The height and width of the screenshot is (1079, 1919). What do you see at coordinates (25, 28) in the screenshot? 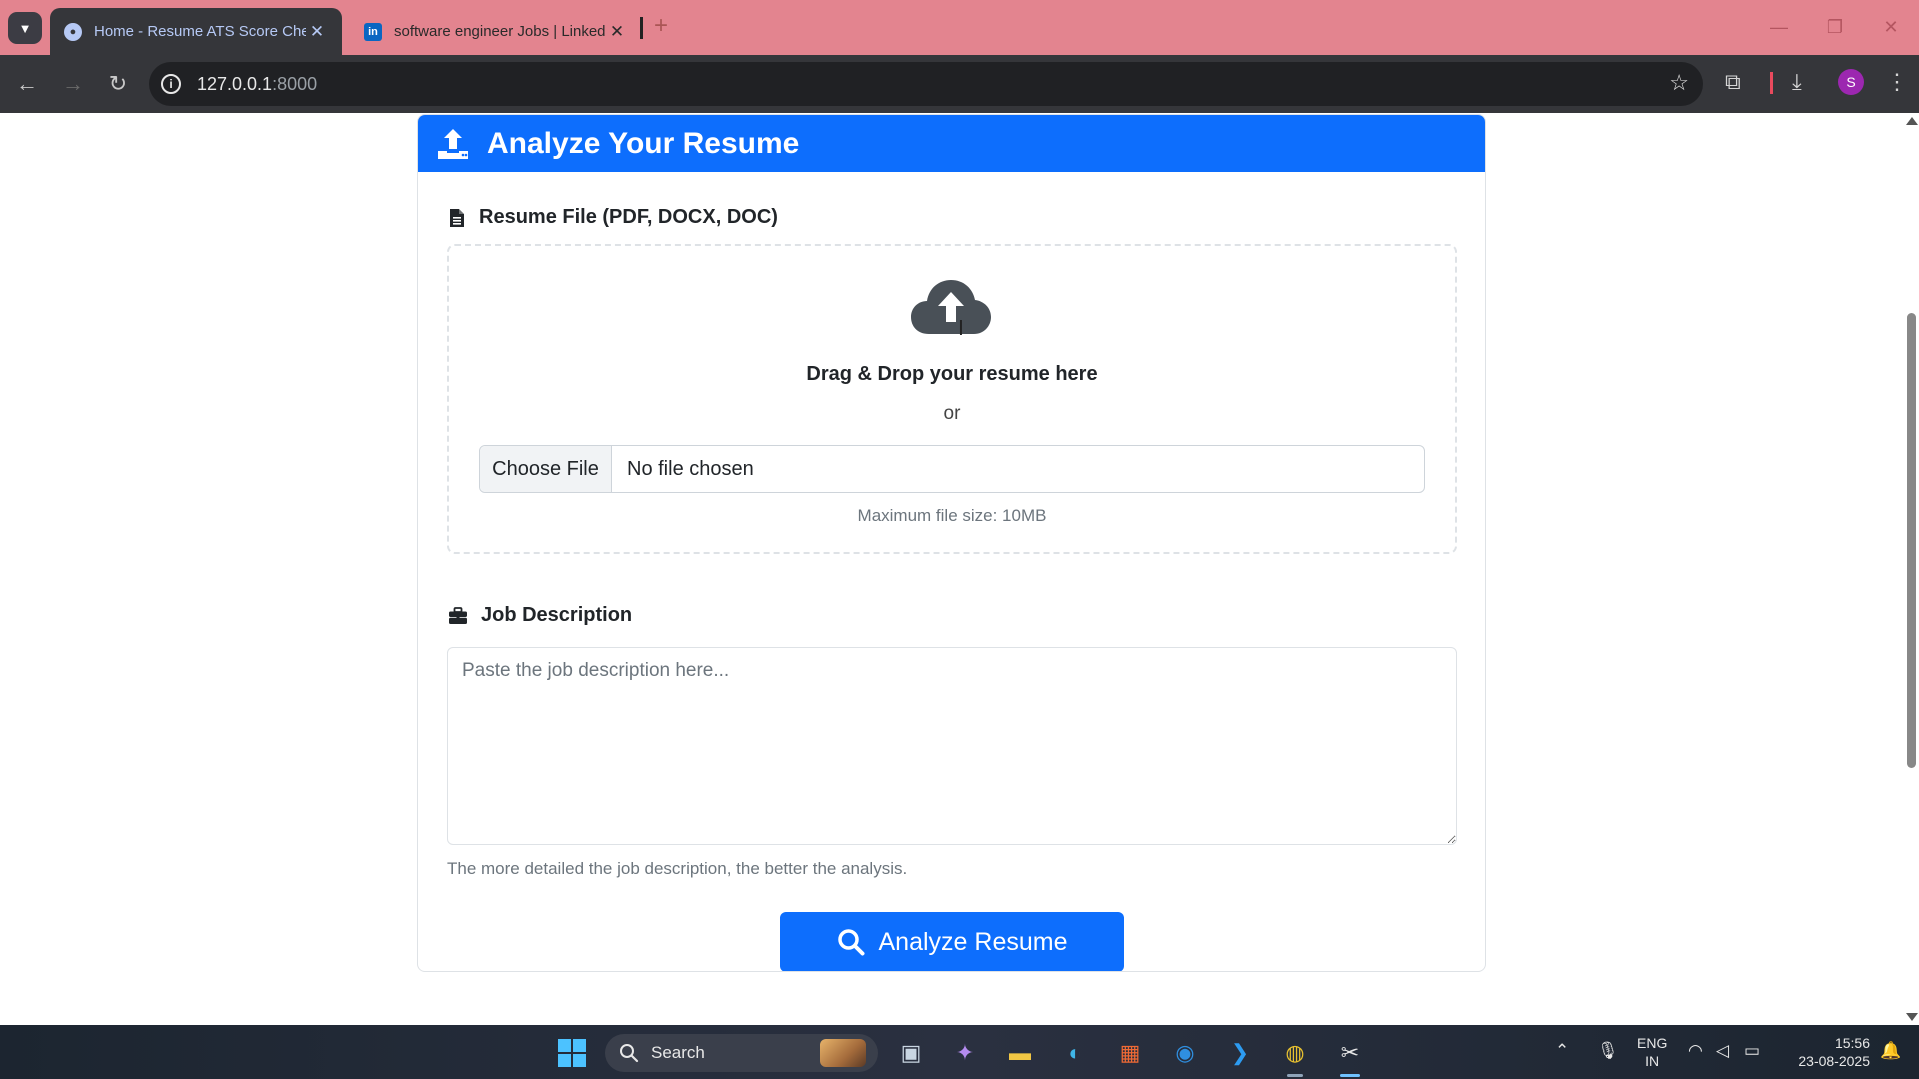
I see `tab-search-chevron-icon: ▼` at bounding box center [25, 28].